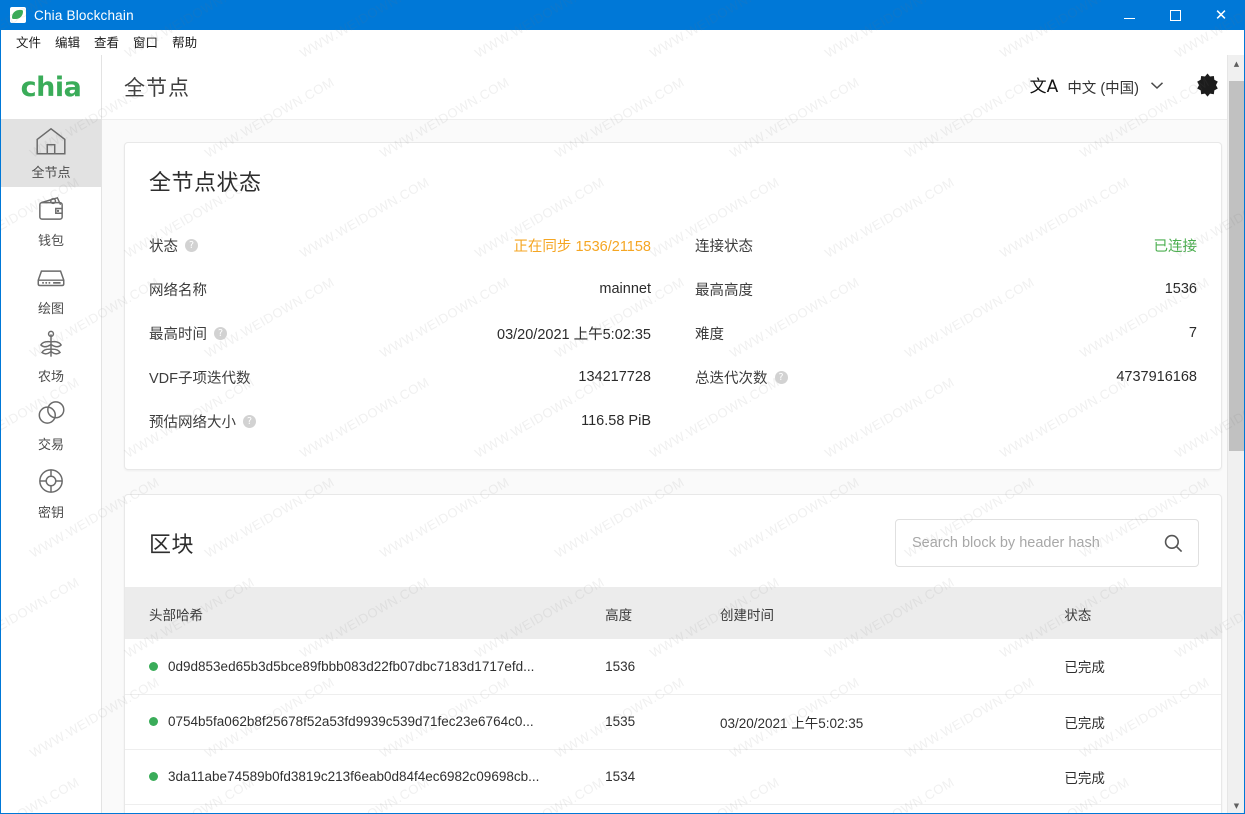 Image resolution: width=1245 pixels, height=814 pixels. What do you see at coordinates (1103, 88) in the screenshot?
I see `language-label: 中文 (中国)` at bounding box center [1103, 88].